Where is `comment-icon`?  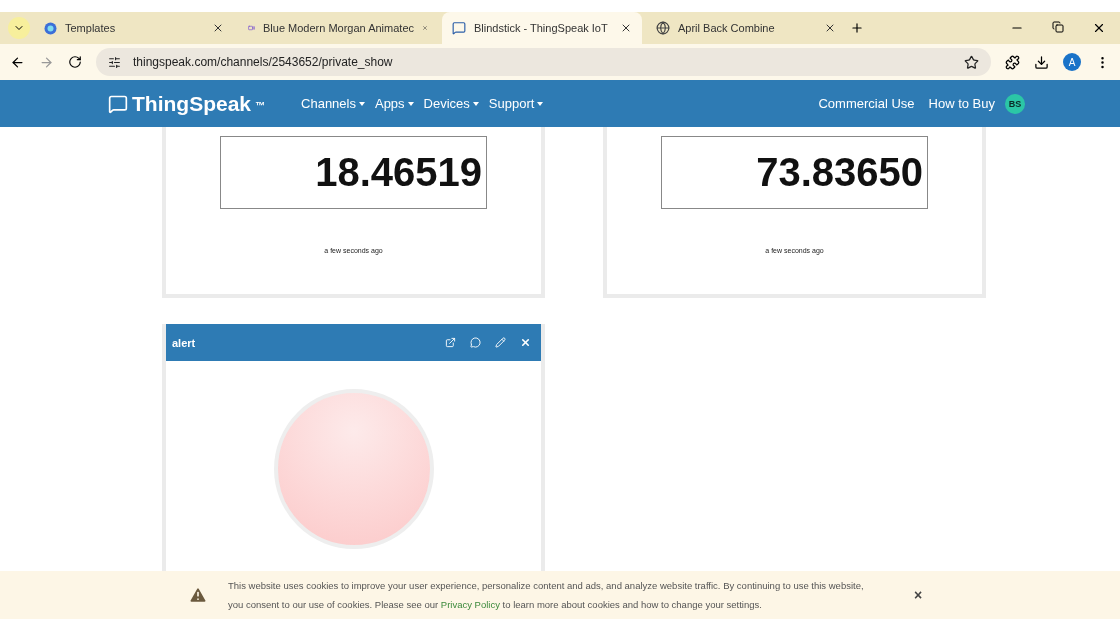 comment-icon is located at coordinates (475, 342).